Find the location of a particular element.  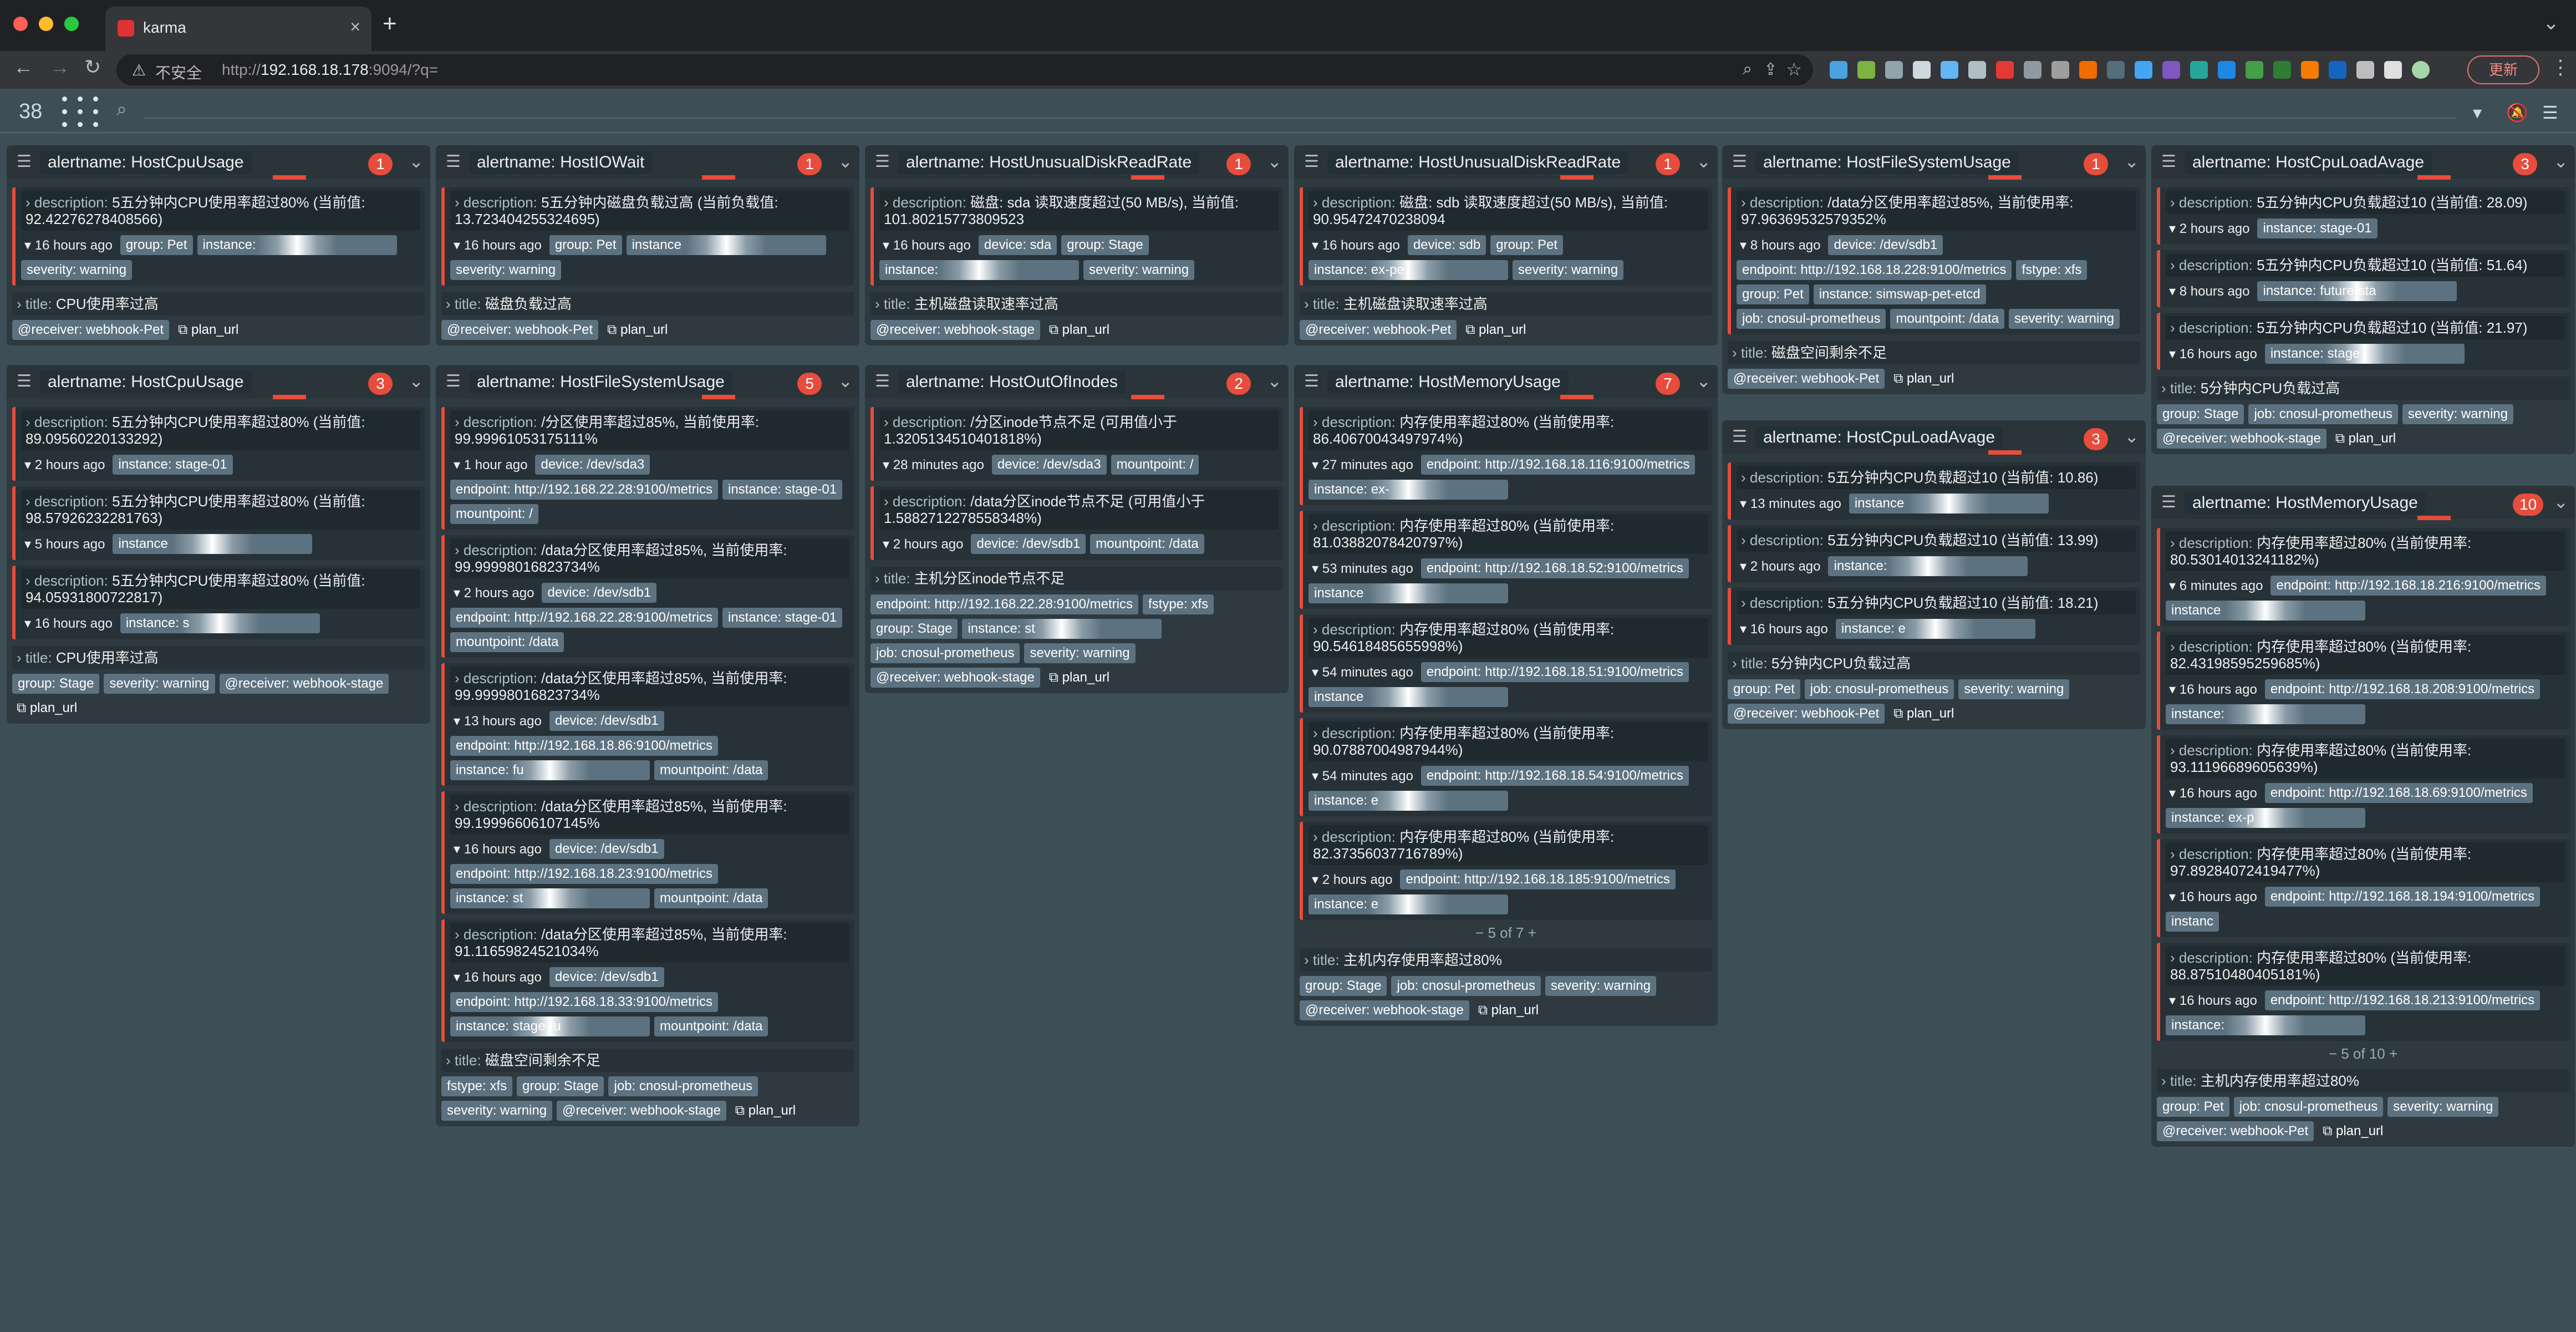

label-chip: instance: st is located at coordinates (1062, 629).